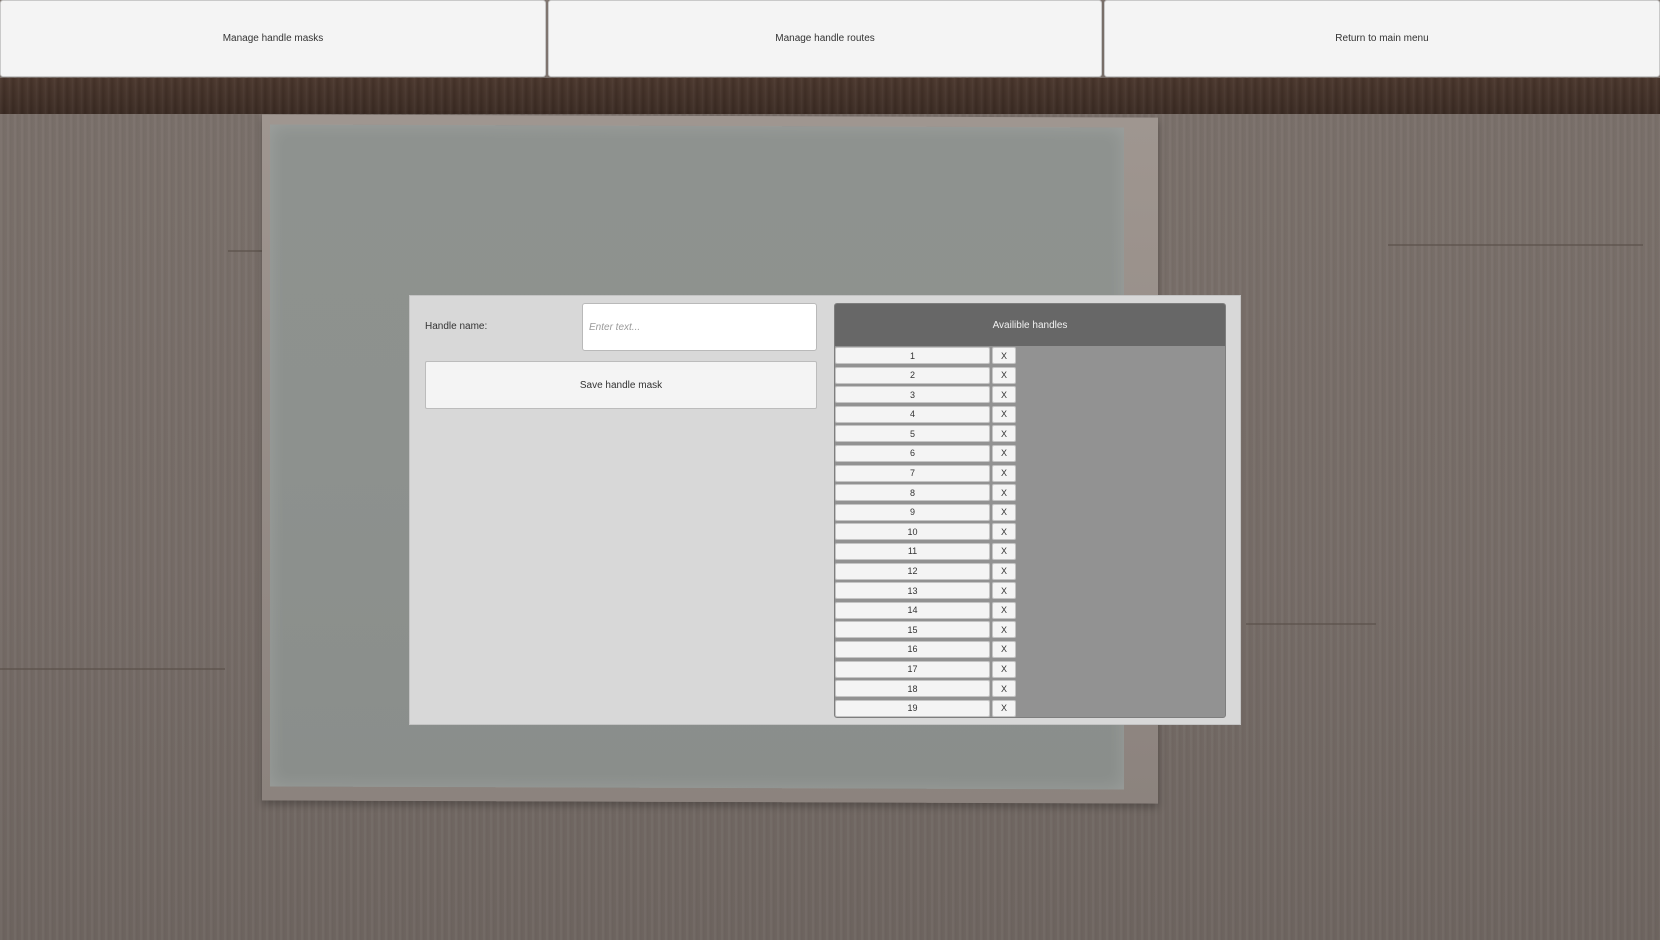  Describe the element at coordinates (912, 610) in the screenshot. I see `handle-select-button: 14` at that location.